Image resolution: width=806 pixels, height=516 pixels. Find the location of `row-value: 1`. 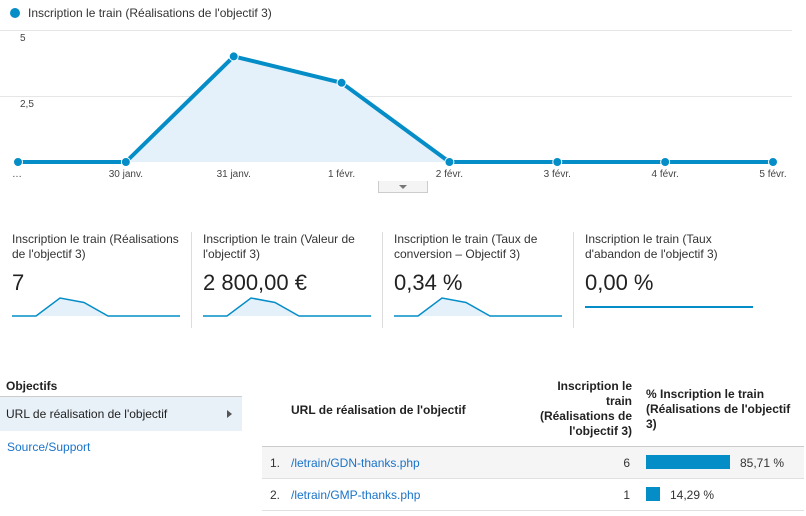

row-value: 1 is located at coordinates (626, 495).